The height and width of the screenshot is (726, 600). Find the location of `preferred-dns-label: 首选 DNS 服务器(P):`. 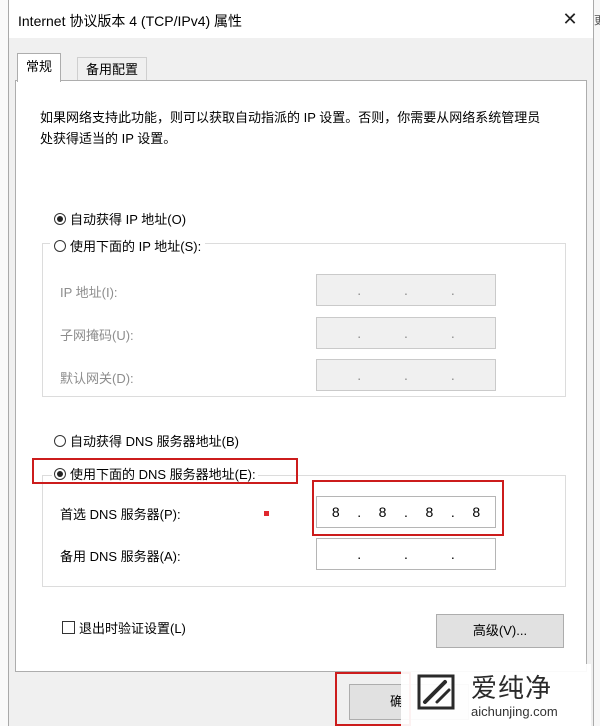

preferred-dns-label: 首选 DNS 服务器(P): is located at coordinates (120, 514).